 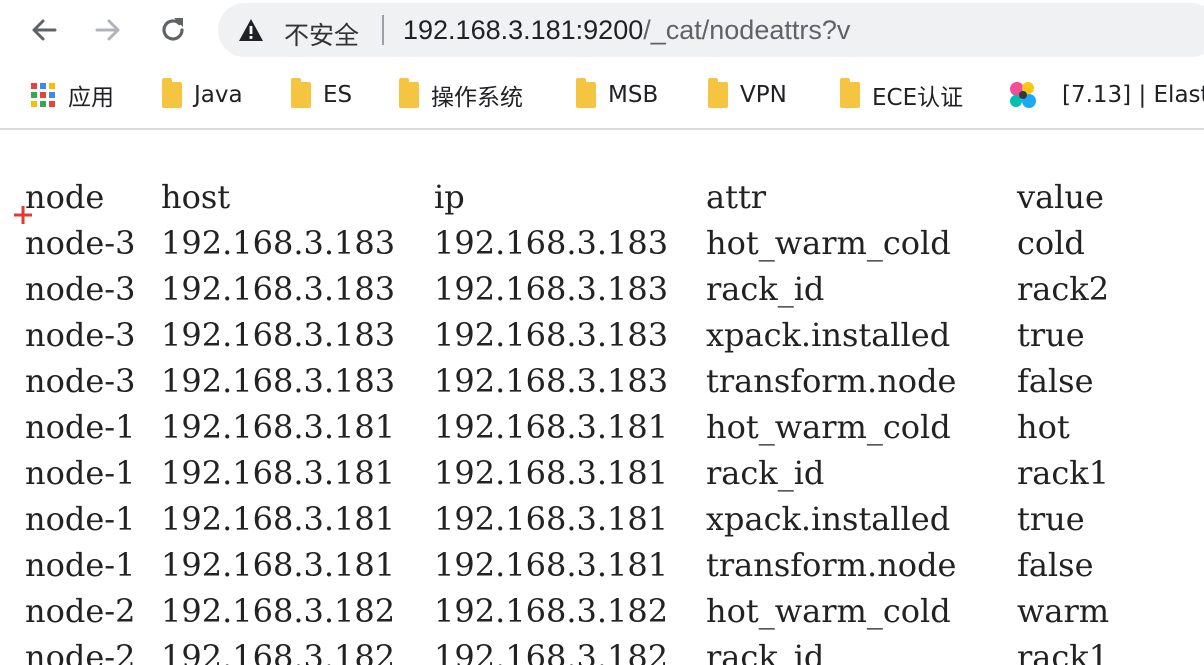 I want to click on bookmark-es: ES, so click(x=322, y=94).